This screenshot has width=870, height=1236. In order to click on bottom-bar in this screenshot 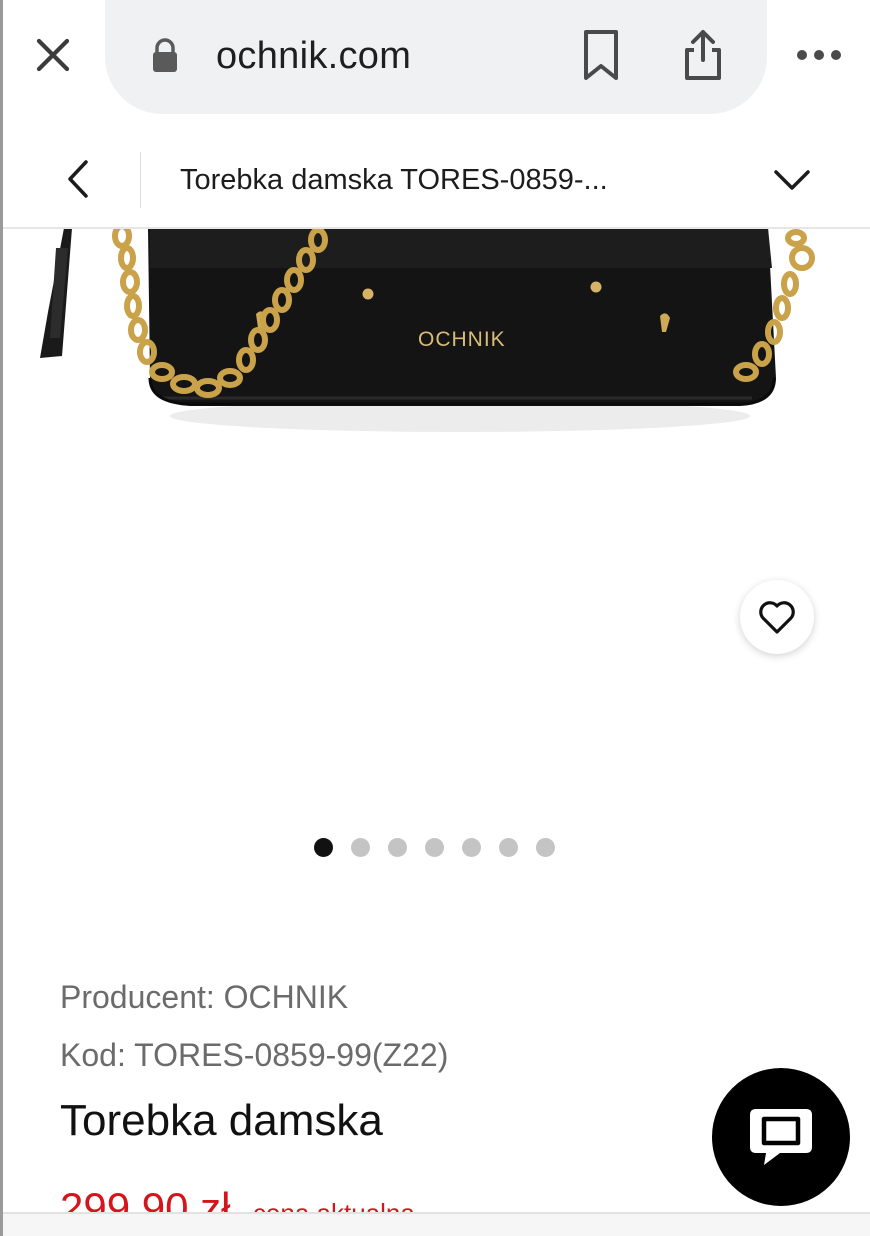, I will do `click(435, 1224)`.